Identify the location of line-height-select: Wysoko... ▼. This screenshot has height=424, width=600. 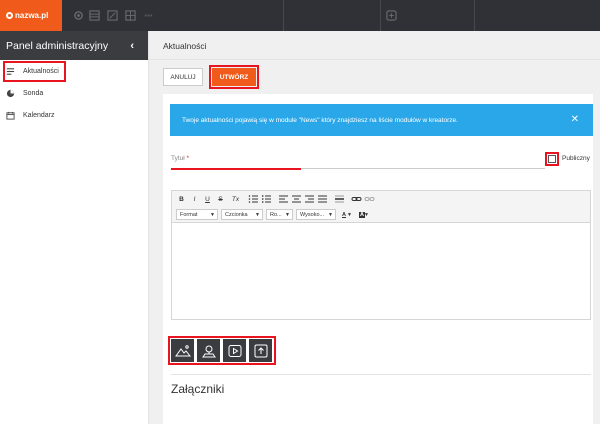
(316, 214).